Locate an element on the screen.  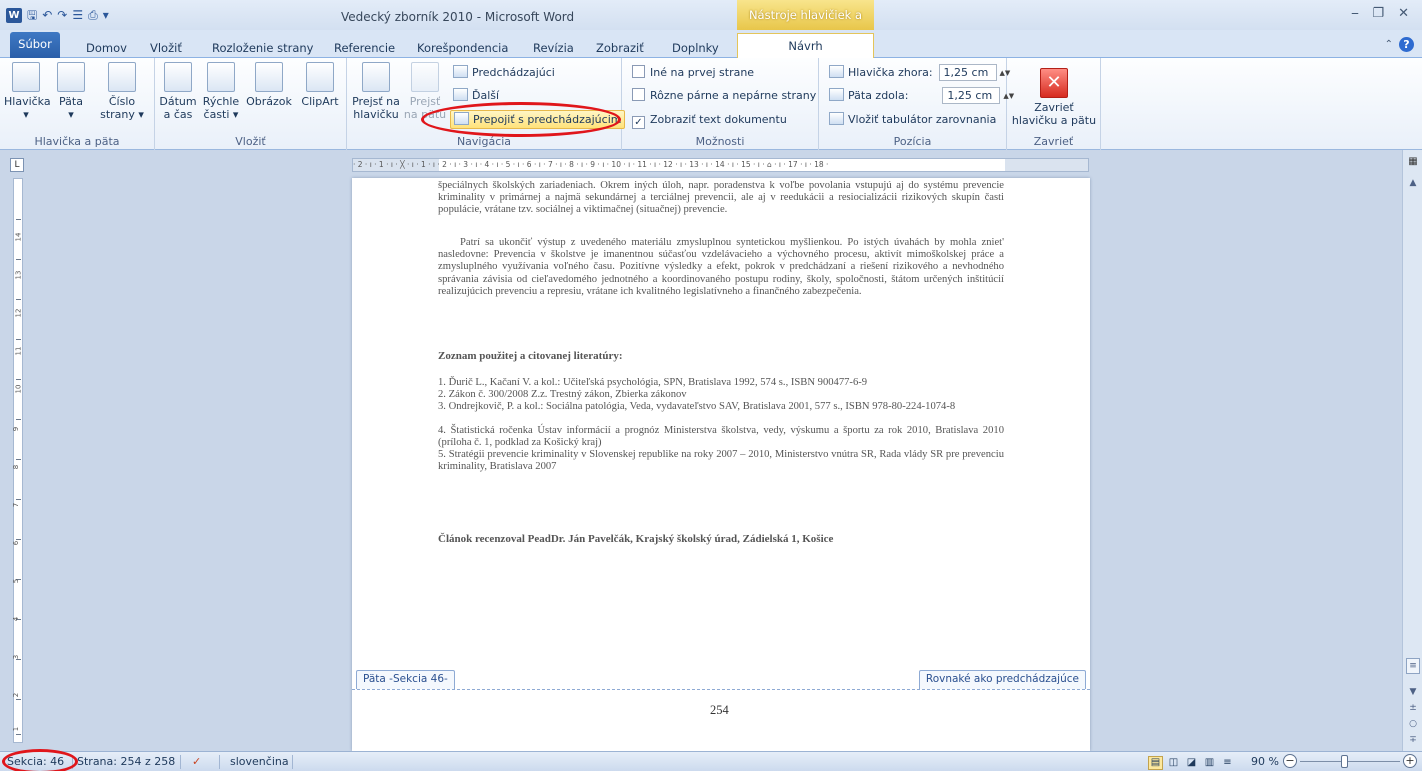
zoom-slider-track is located at coordinates (1350, 761).